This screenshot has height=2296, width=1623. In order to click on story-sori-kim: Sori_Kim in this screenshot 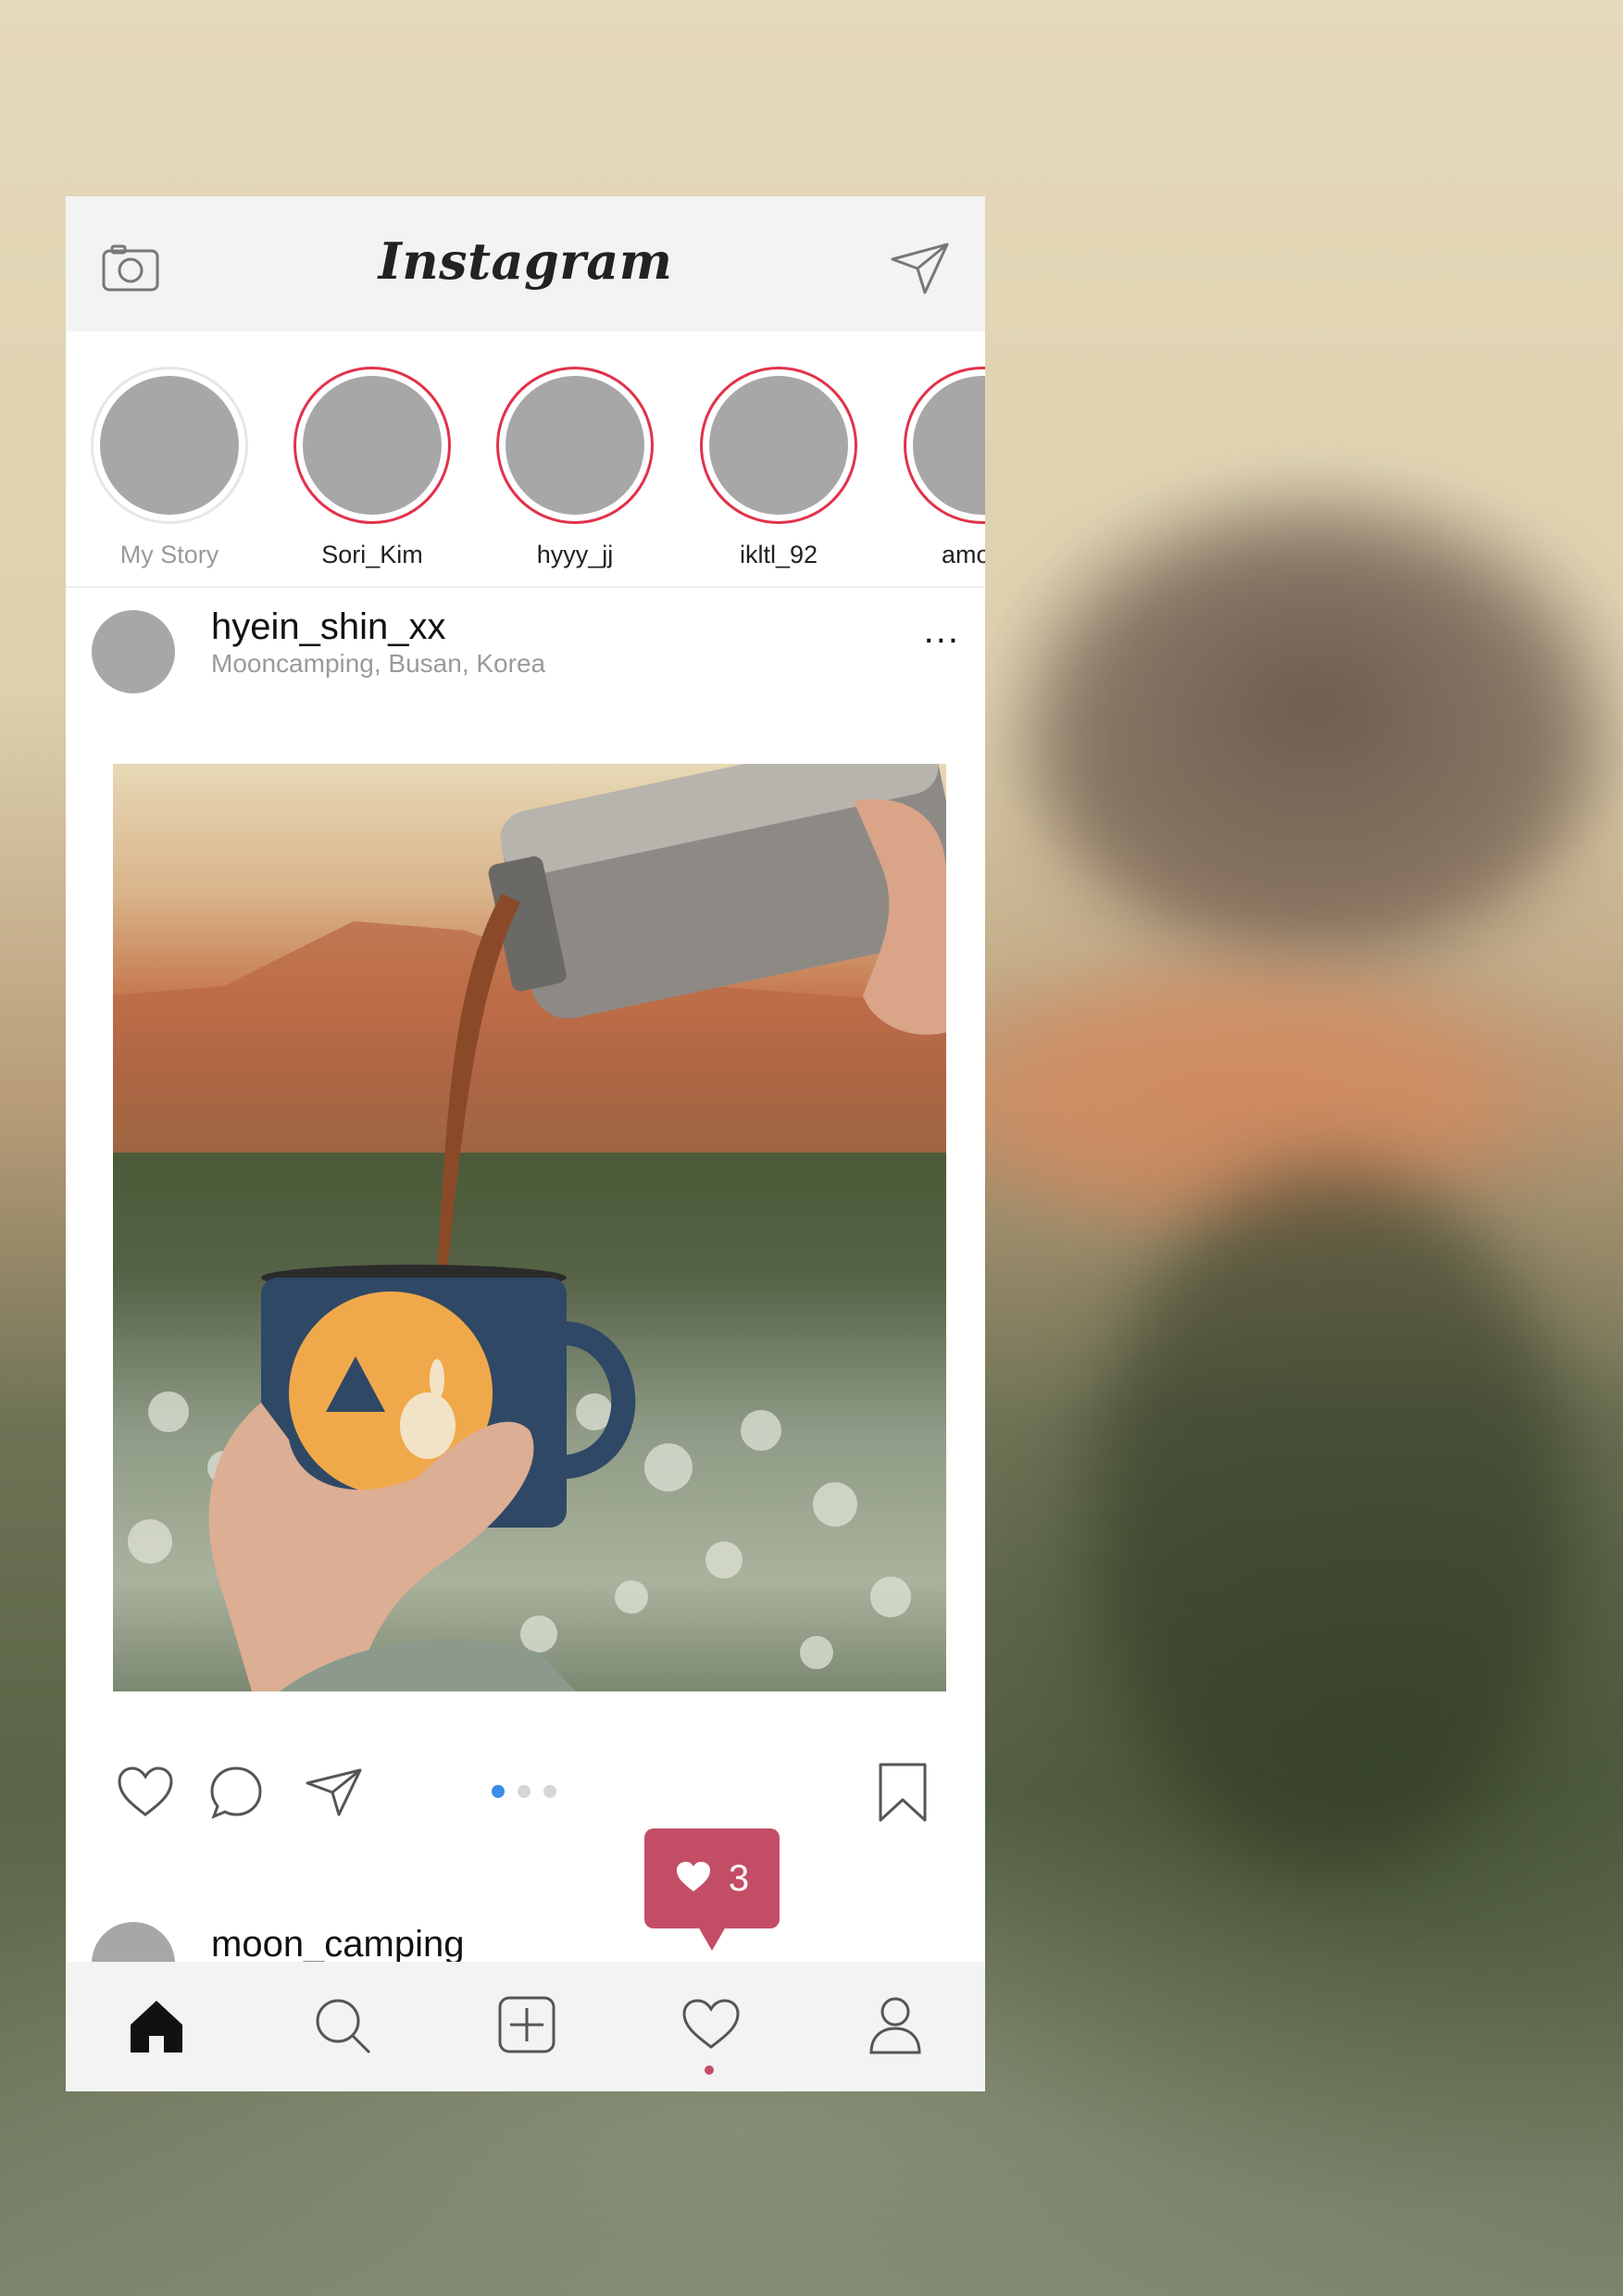, I will do `click(373, 468)`.